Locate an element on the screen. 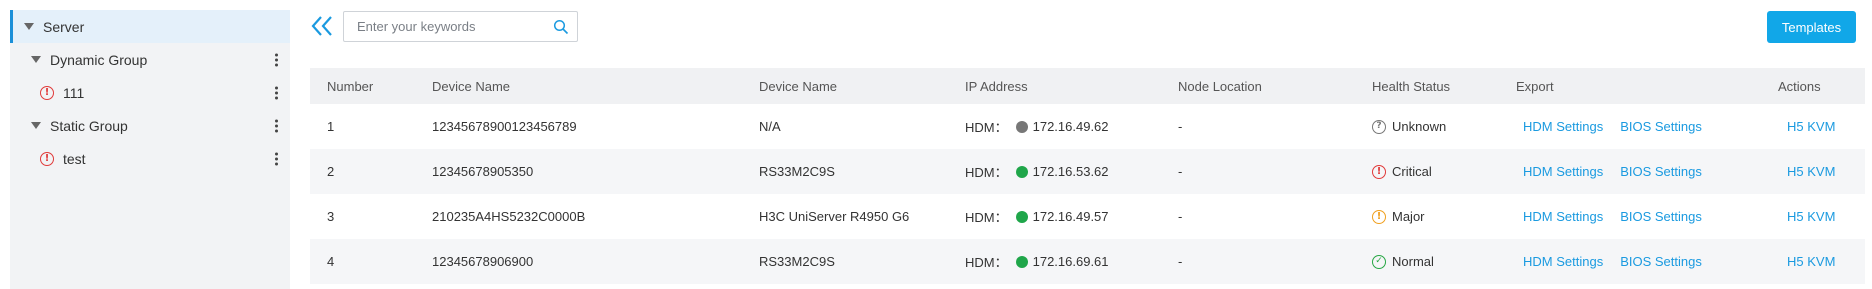  ip-address-cell: HDM： 172.16.49.62 is located at coordinates (1037, 126).